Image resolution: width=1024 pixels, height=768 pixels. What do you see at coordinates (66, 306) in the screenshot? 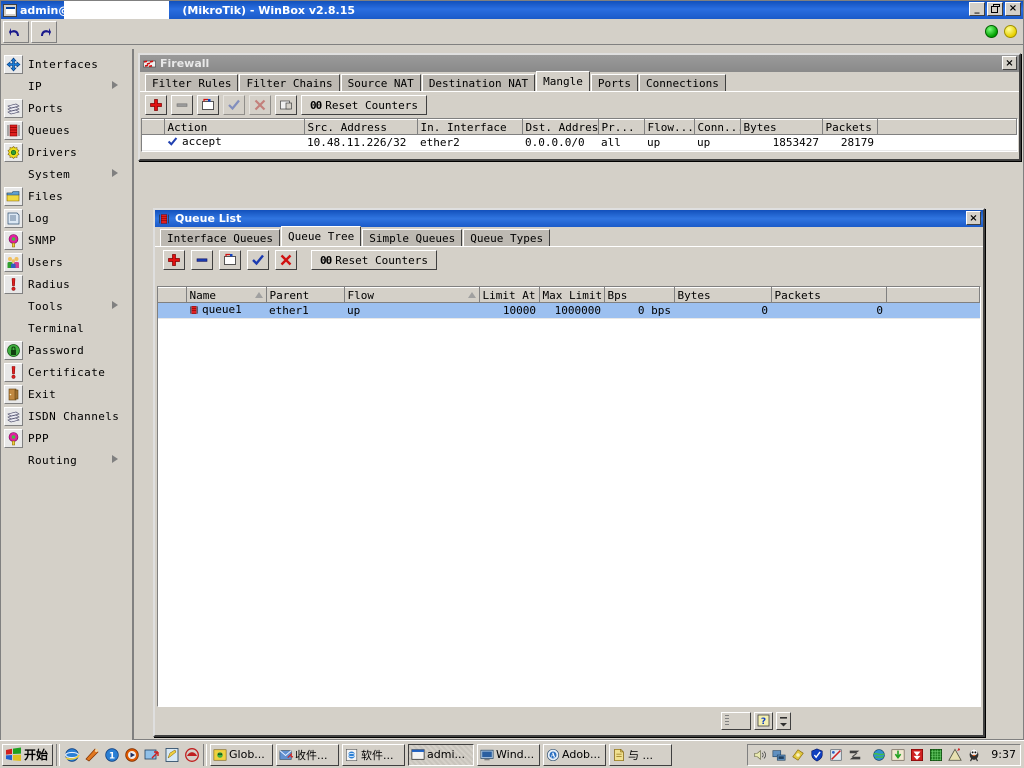
I see `sidebar-item-tools: Tools` at bounding box center [66, 306].